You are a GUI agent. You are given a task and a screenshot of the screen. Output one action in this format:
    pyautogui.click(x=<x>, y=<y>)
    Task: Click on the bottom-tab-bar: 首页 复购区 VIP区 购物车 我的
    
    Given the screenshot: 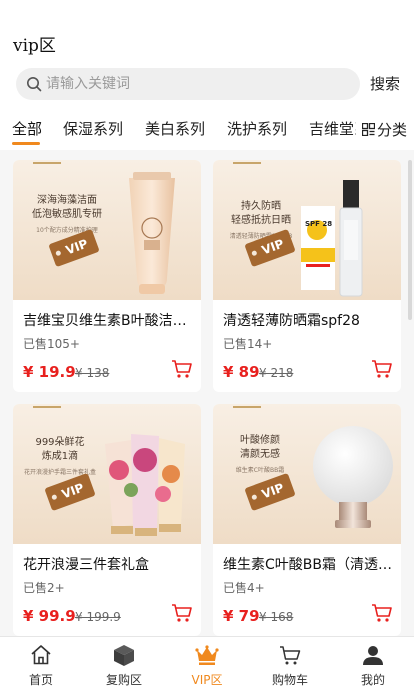 What is the action you would take?
    pyautogui.click(x=207, y=664)
    